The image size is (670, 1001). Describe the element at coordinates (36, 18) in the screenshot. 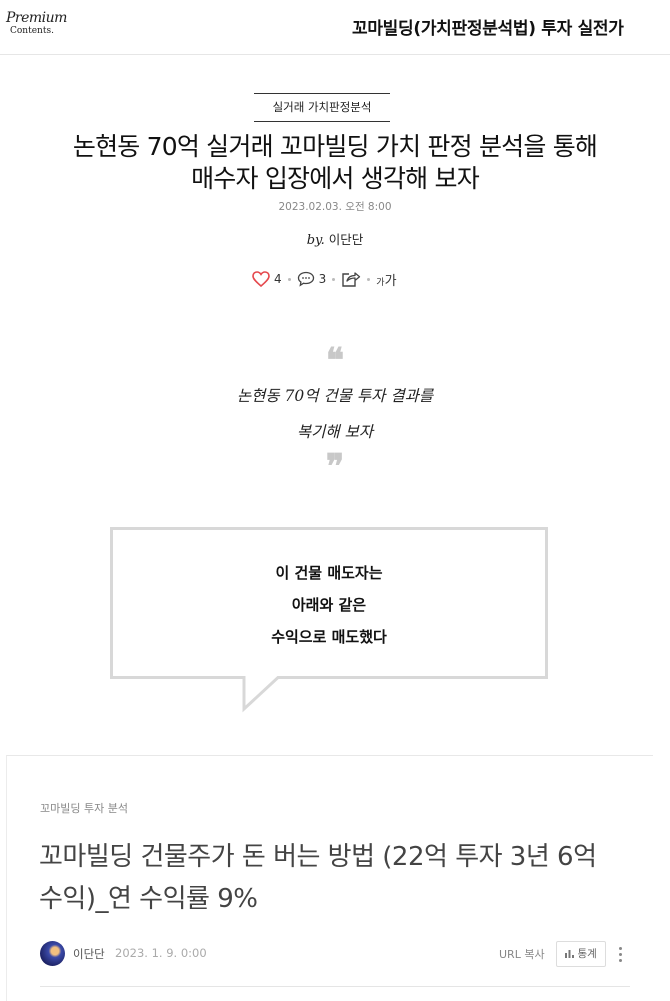

I see `logo-line1: Premium` at that location.